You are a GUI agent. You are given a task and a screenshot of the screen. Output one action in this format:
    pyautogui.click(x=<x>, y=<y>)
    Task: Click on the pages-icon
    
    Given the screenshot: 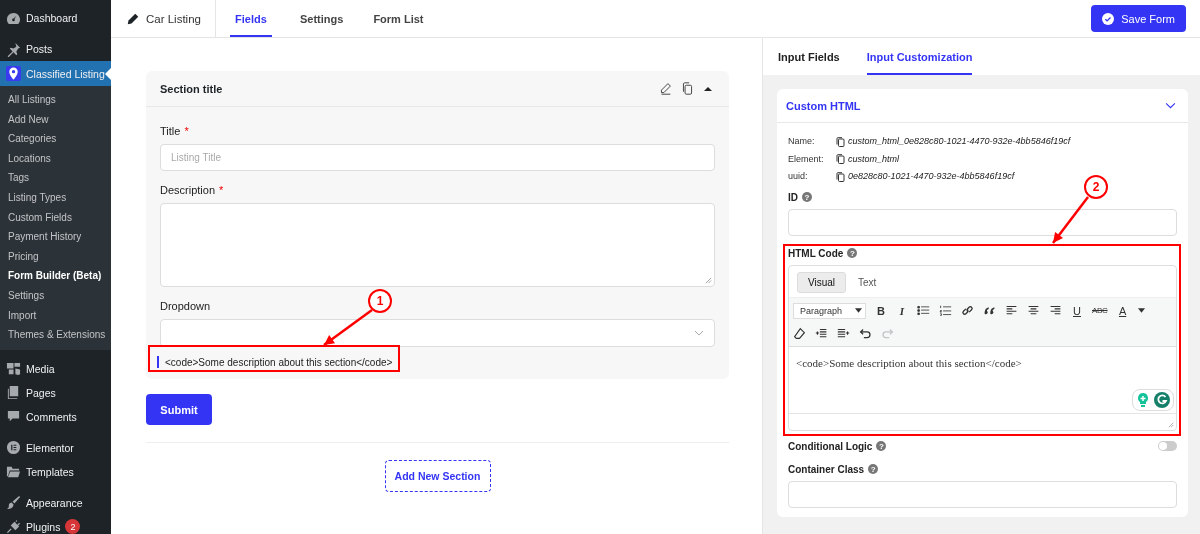 What is the action you would take?
    pyautogui.click(x=13, y=393)
    